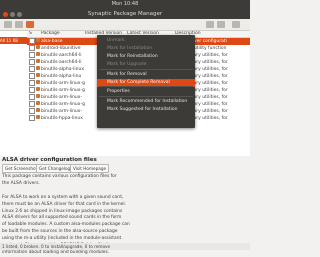  Describe the element at coordinates (221, 24) in the screenshot. I see `quick-filter-icon` at that location.